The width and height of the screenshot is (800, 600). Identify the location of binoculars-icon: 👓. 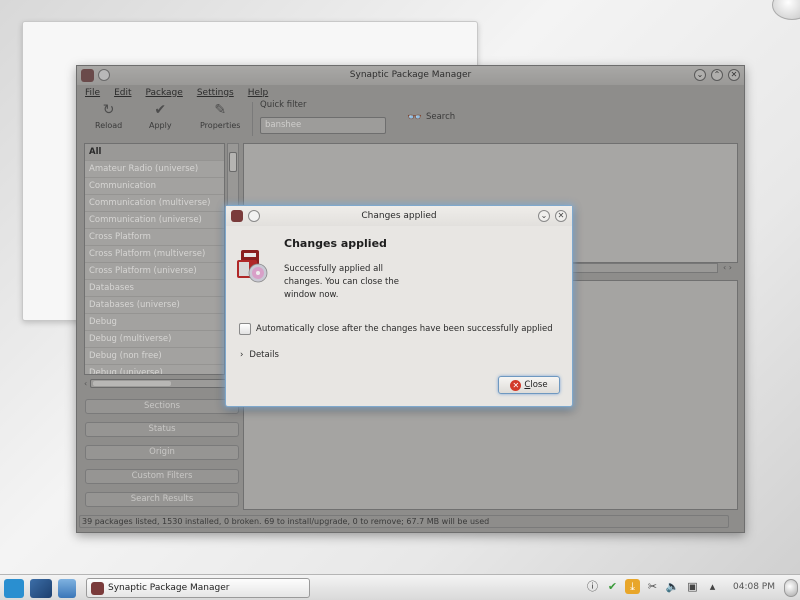
(414, 117).